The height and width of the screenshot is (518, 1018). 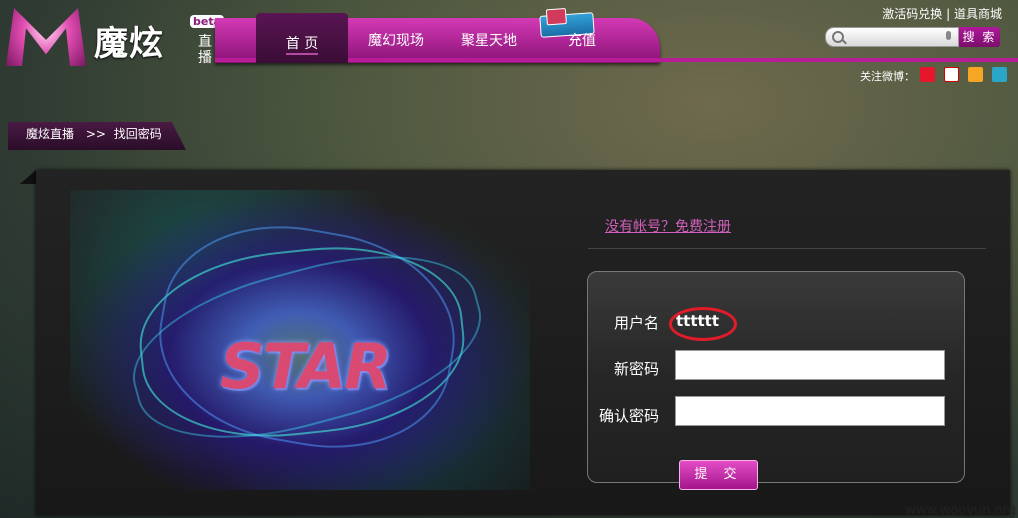 What do you see at coordinates (306, 366) in the screenshot?
I see `star-logo-text: STAR` at bounding box center [306, 366].